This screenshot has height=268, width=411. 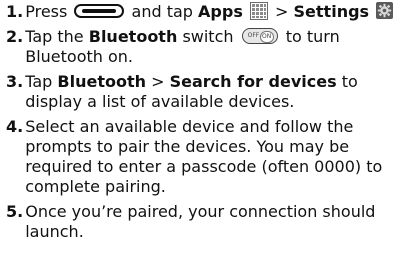 What do you see at coordinates (15, 126) in the screenshot?
I see `step-number: 4.` at bounding box center [15, 126].